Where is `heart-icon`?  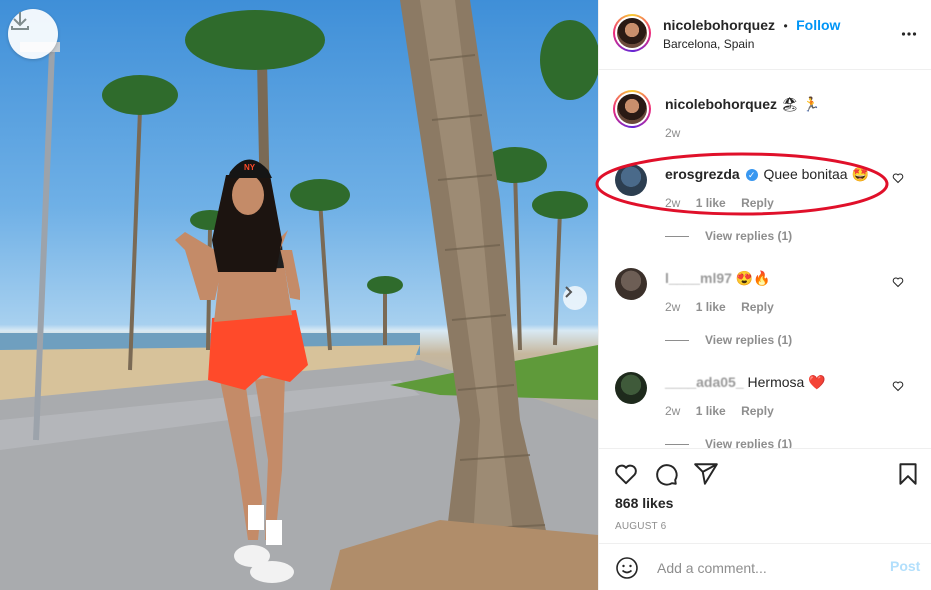 heart-icon is located at coordinates (626, 474).